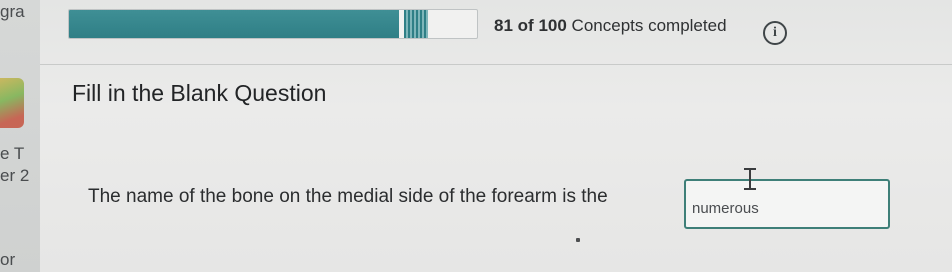  What do you see at coordinates (12, 153) in the screenshot?
I see `left-fragment-text: e T` at bounding box center [12, 153].